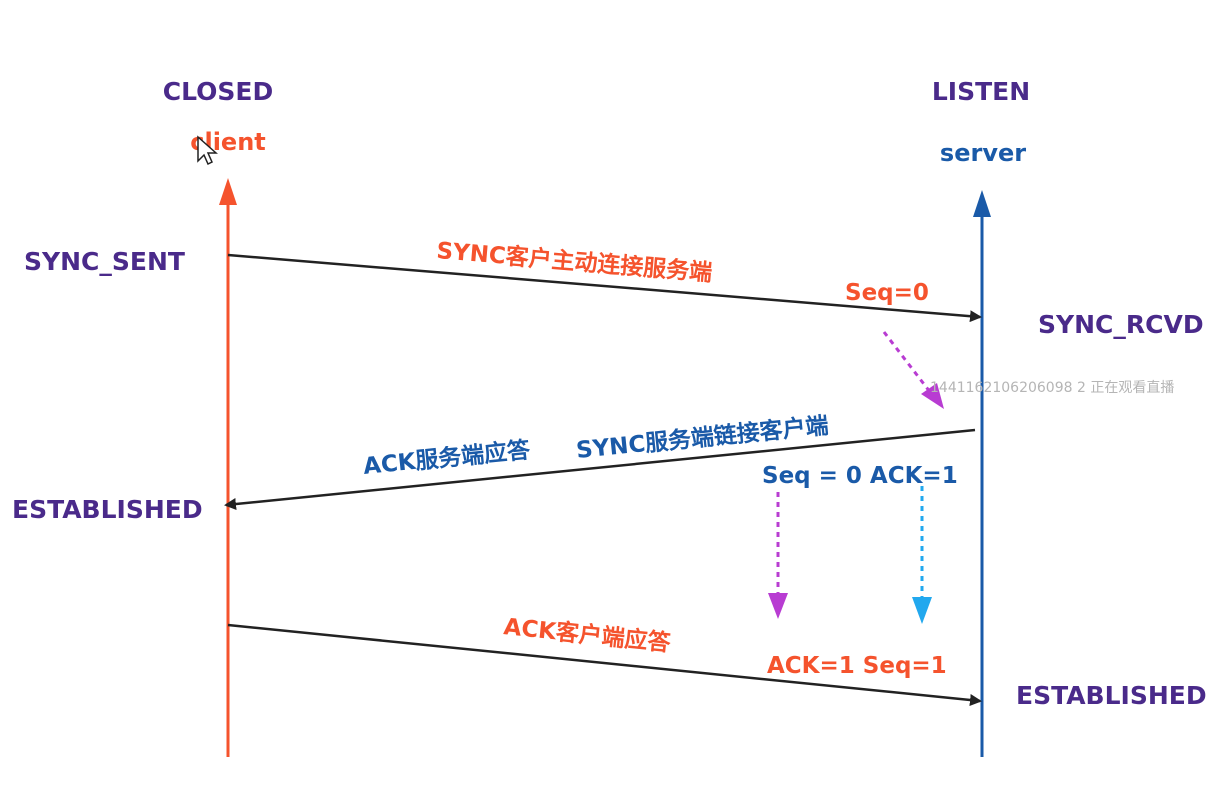  What do you see at coordinates (982, 473) in the screenshot?
I see `server-lifeline` at bounding box center [982, 473].